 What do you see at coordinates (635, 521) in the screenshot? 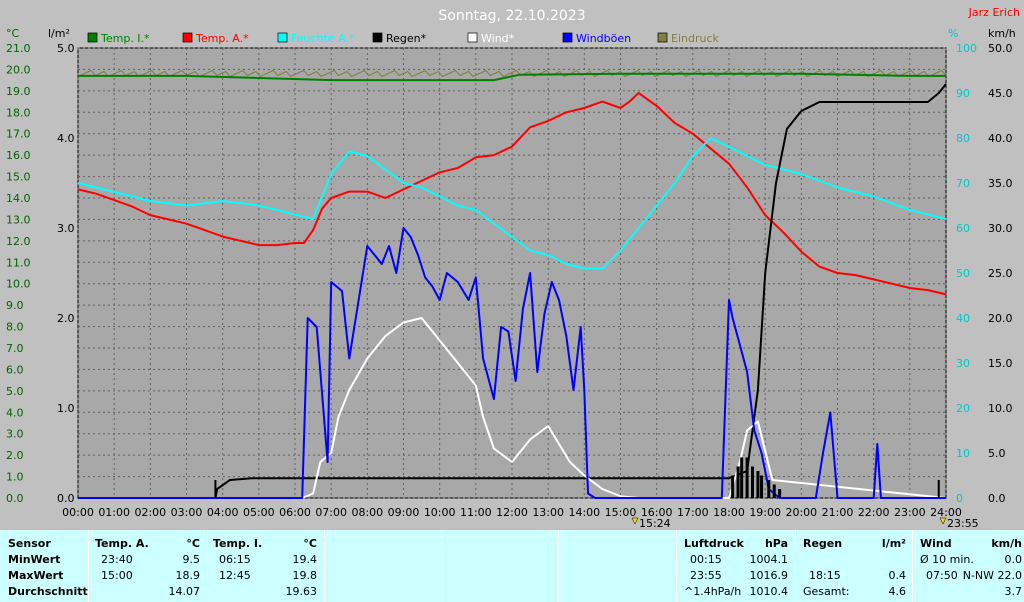
I see `marker-icon` at bounding box center [635, 521].